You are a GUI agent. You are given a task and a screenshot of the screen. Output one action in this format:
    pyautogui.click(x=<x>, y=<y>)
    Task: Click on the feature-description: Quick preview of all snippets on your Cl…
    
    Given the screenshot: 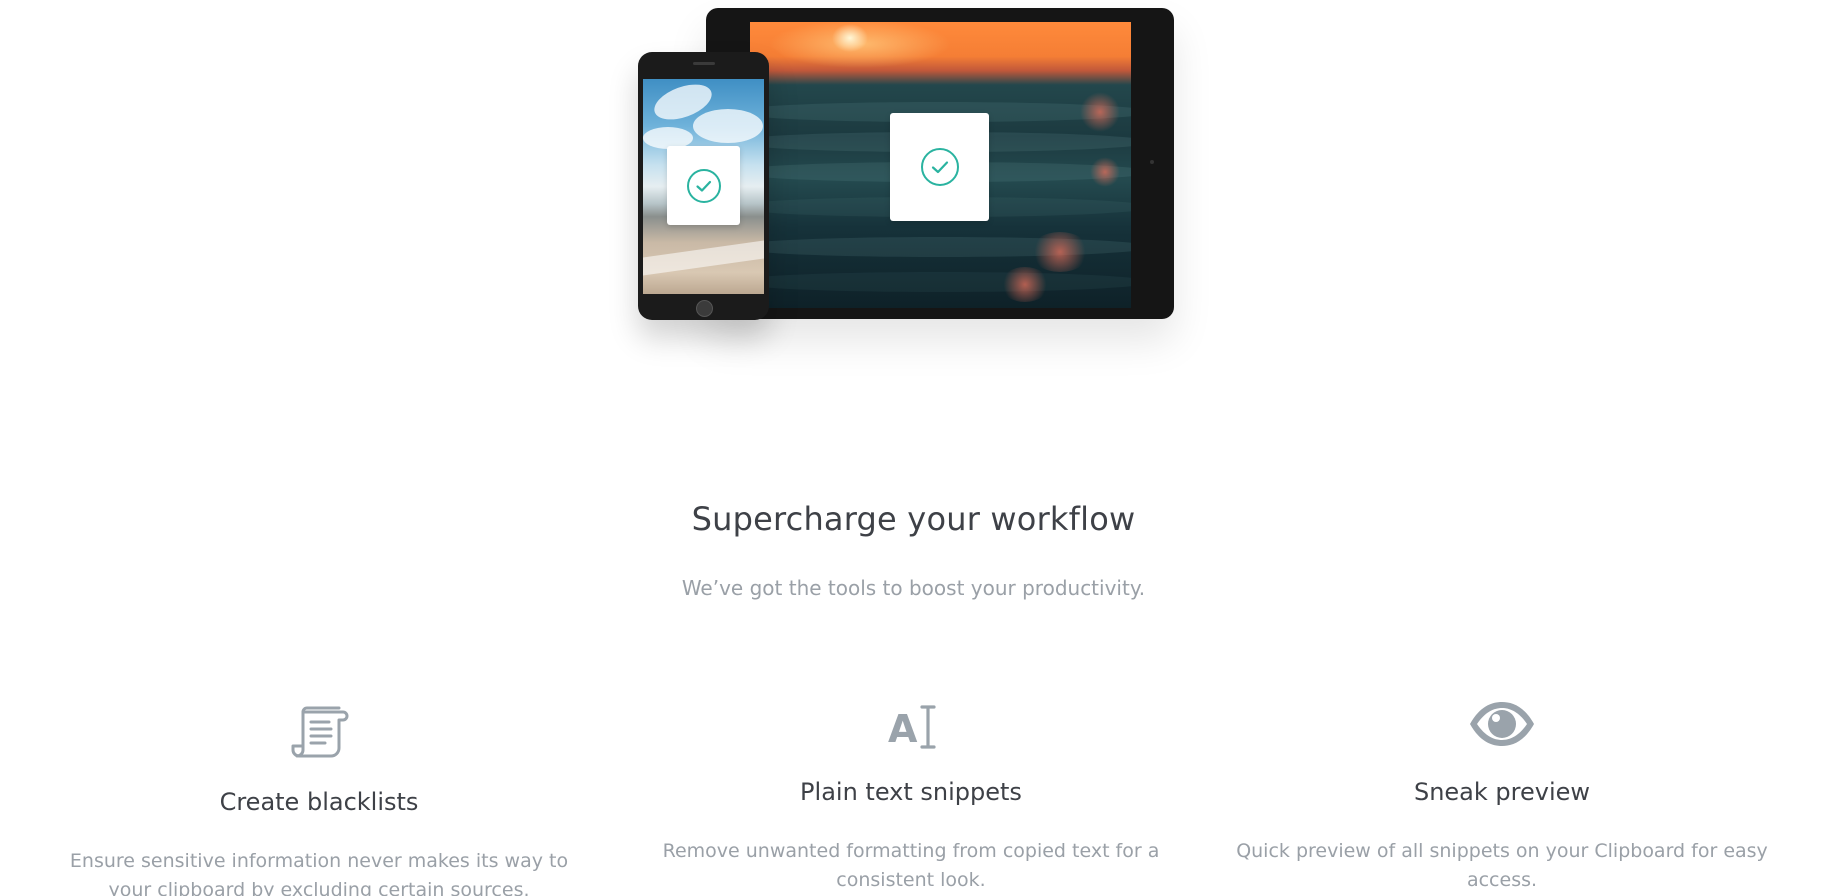 What is the action you would take?
    pyautogui.click(x=1502, y=865)
    